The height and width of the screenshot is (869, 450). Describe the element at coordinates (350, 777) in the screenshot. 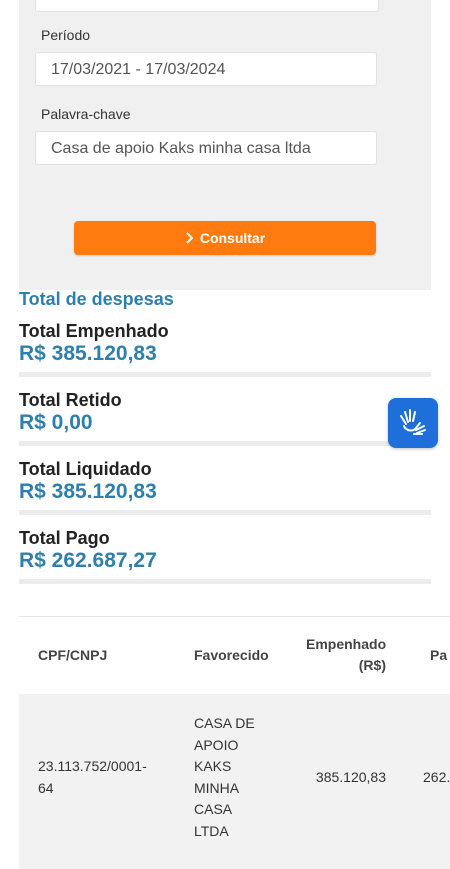

I see `cell-empenhado: 385.120,83` at that location.